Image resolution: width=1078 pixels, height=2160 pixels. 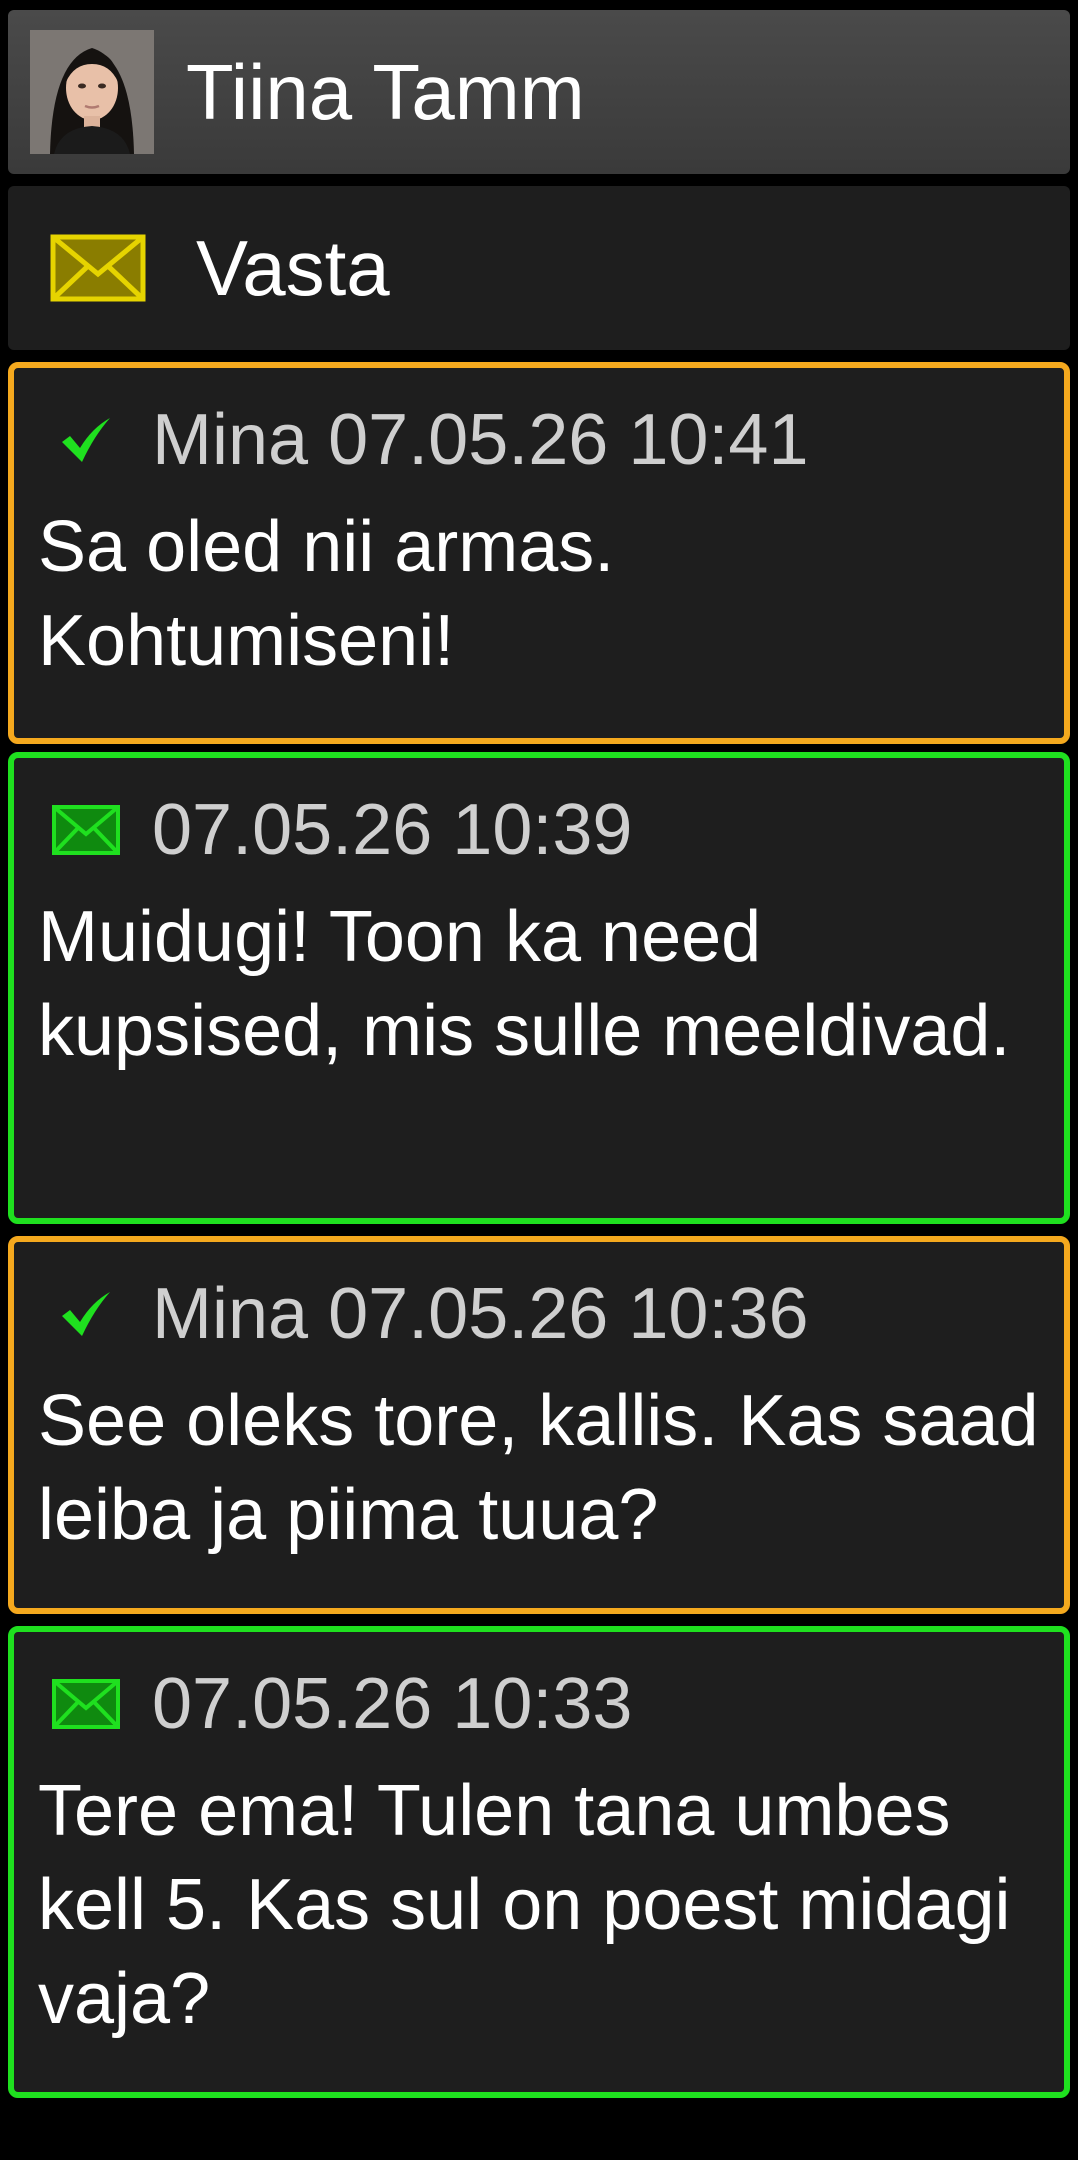 I want to click on message-header: Mina 07.05.26 10:41, so click(x=411, y=440).